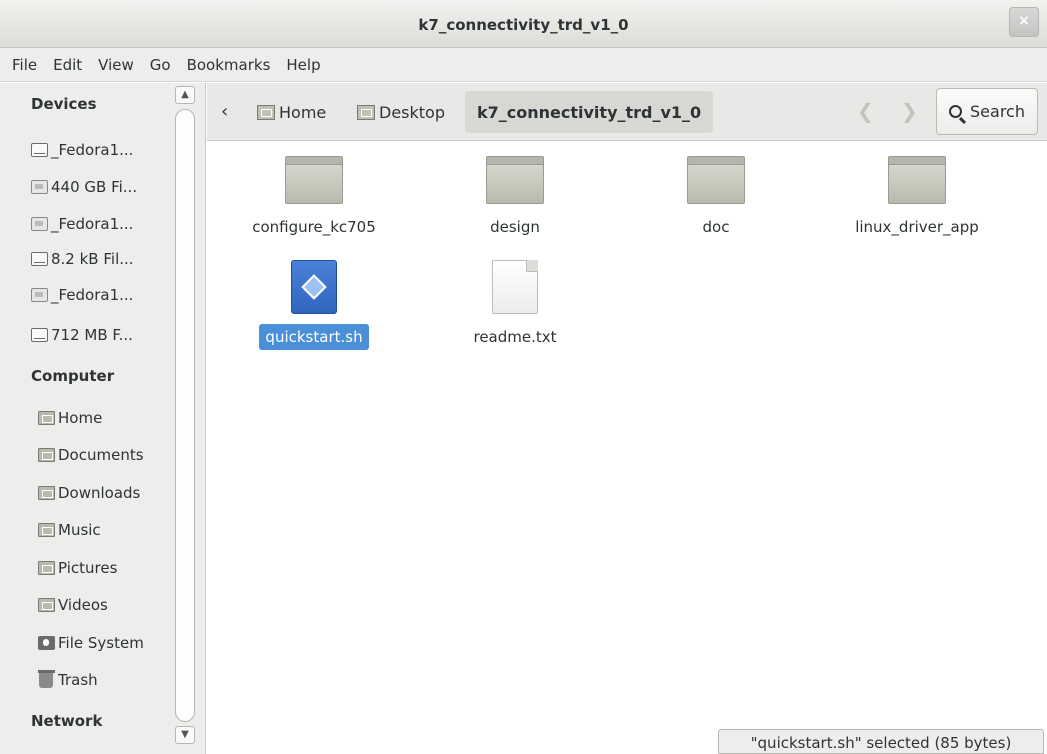 This screenshot has height=754, width=1047. I want to click on sidebar-item-trash: Trash, so click(105, 680).